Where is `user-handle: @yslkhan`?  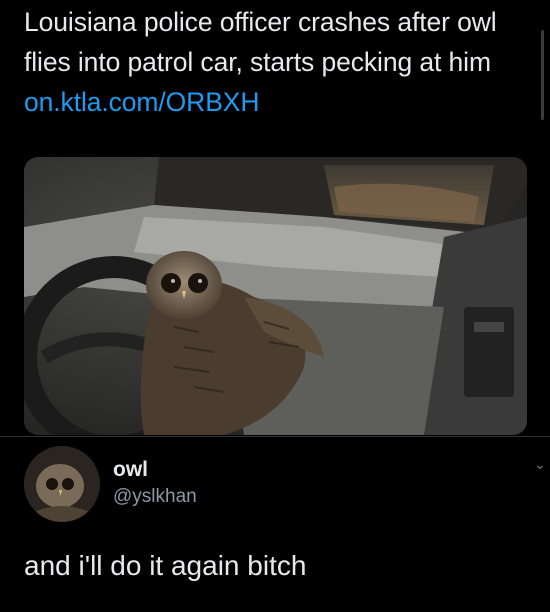
user-handle: @yslkhan is located at coordinates (155, 497).